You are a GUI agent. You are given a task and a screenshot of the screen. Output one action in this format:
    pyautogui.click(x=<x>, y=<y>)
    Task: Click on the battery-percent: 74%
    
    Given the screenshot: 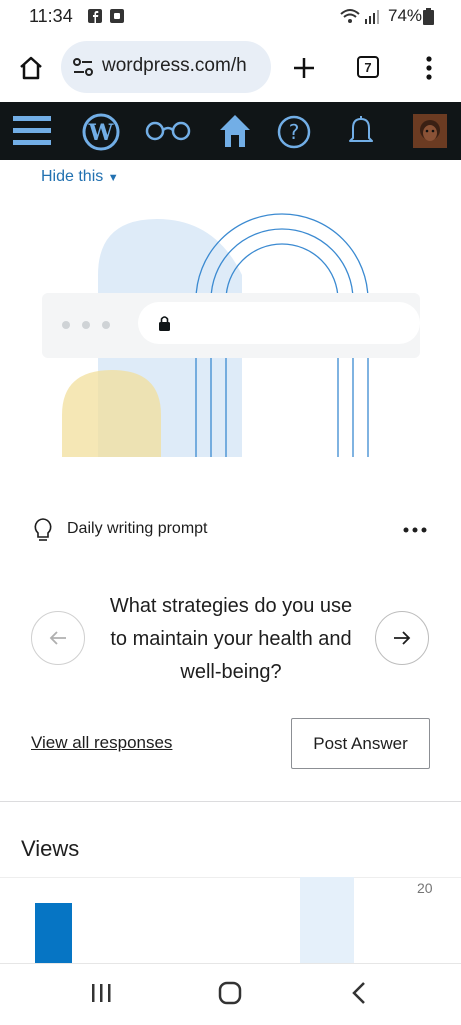 What is the action you would take?
    pyautogui.click(x=405, y=15)
    